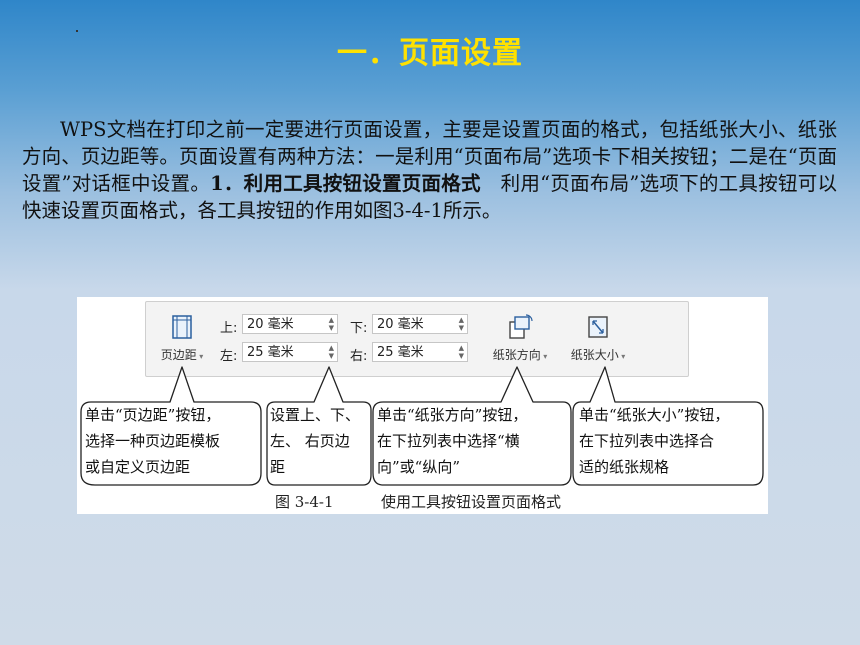  I want to click on callout-line: 向”或“纵向”, so click(419, 467).